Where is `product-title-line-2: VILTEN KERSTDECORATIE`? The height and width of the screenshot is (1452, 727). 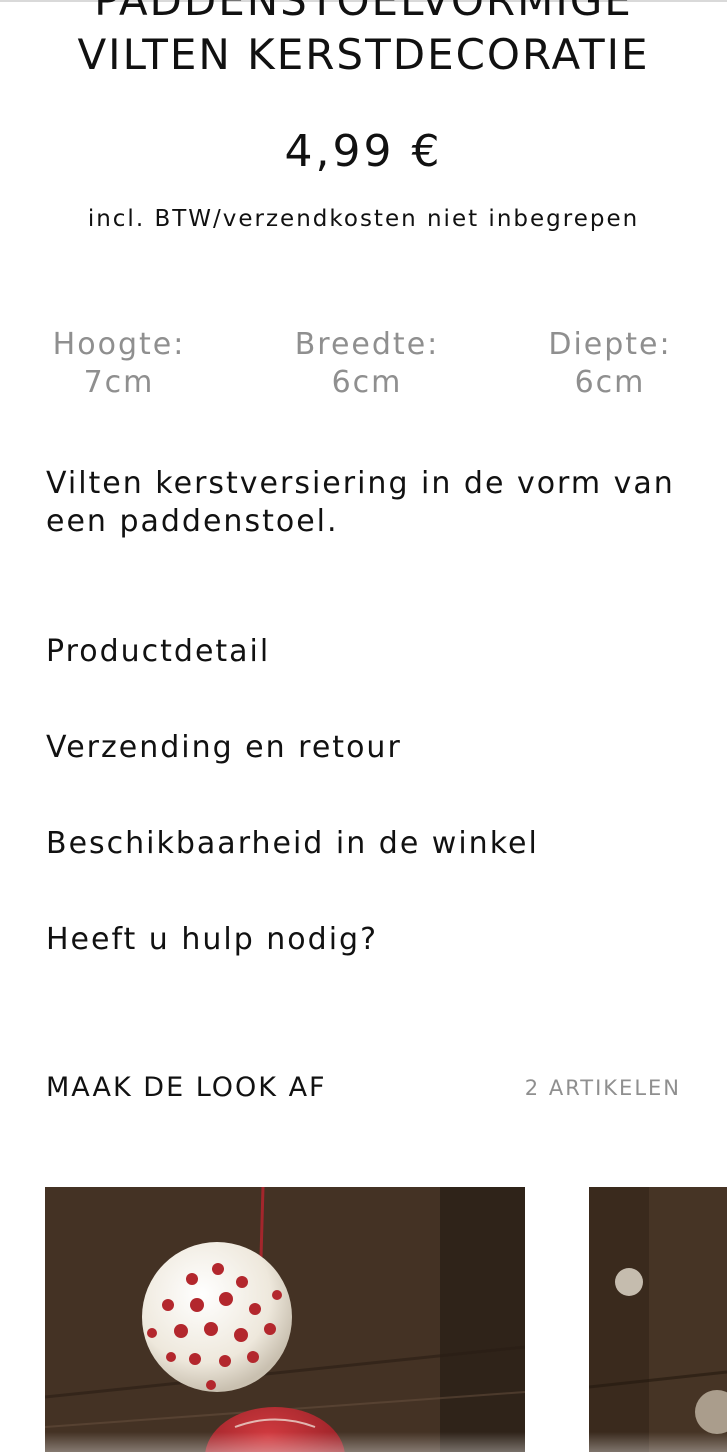 product-title-line-2: VILTEN KERSTDECORATIE is located at coordinates (363, 54).